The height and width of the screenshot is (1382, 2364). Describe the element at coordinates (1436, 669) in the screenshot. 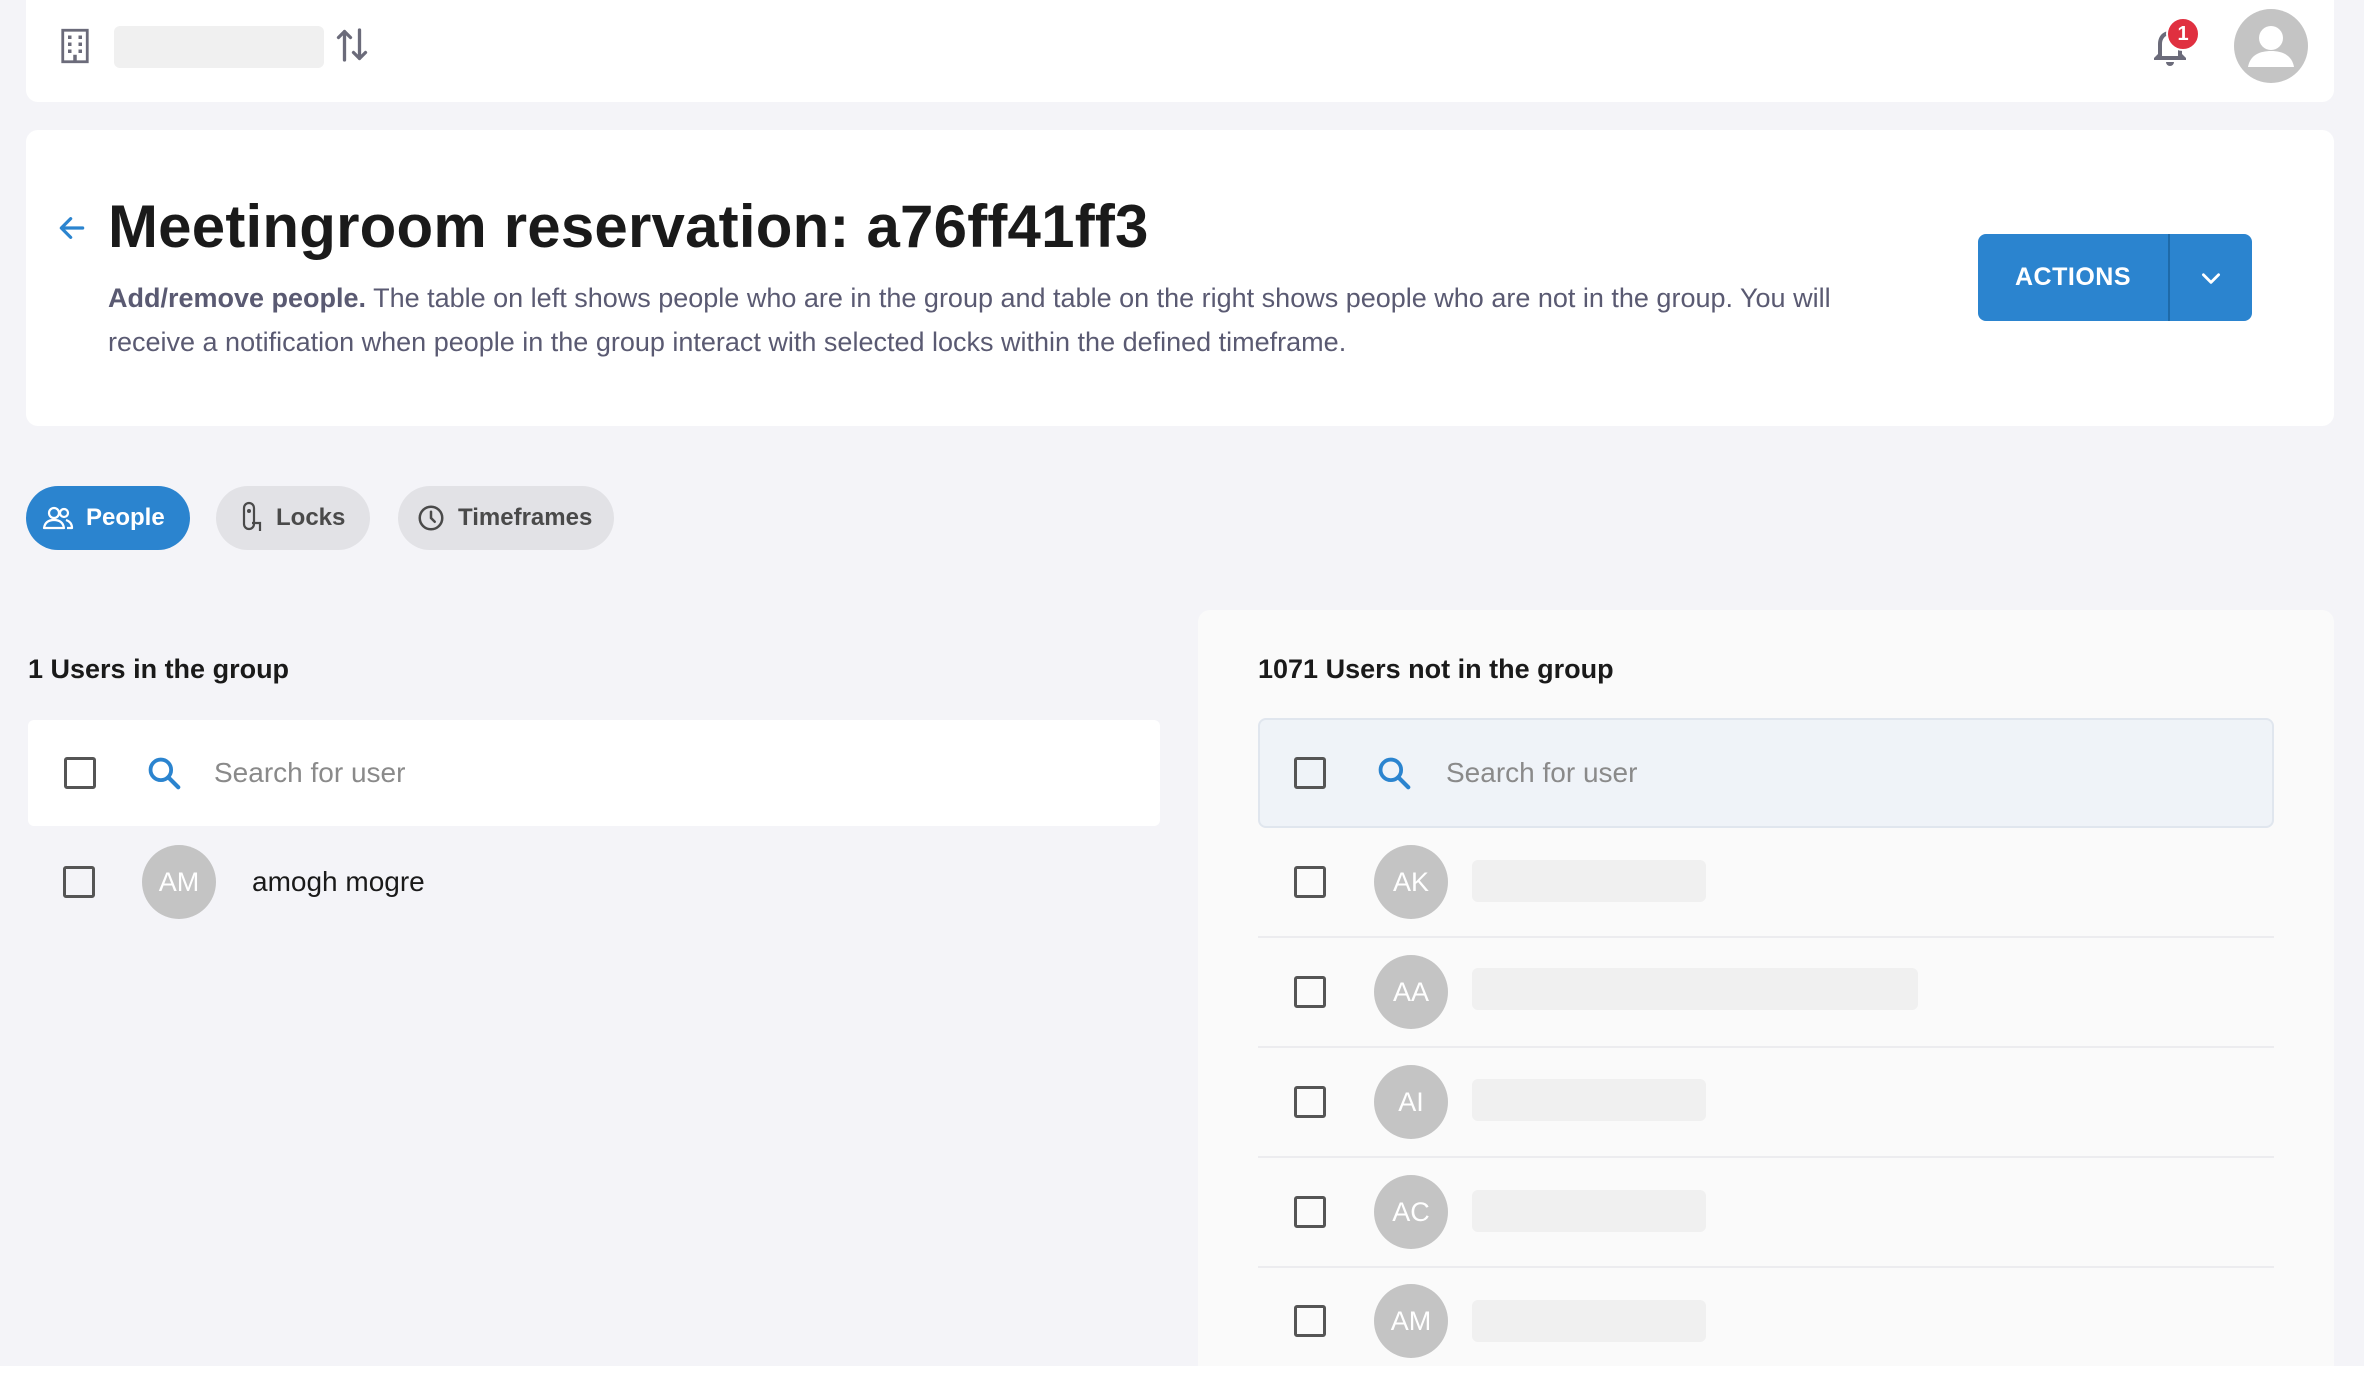

I see `non-group-users-title: 1071 Users not in the group` at that location.